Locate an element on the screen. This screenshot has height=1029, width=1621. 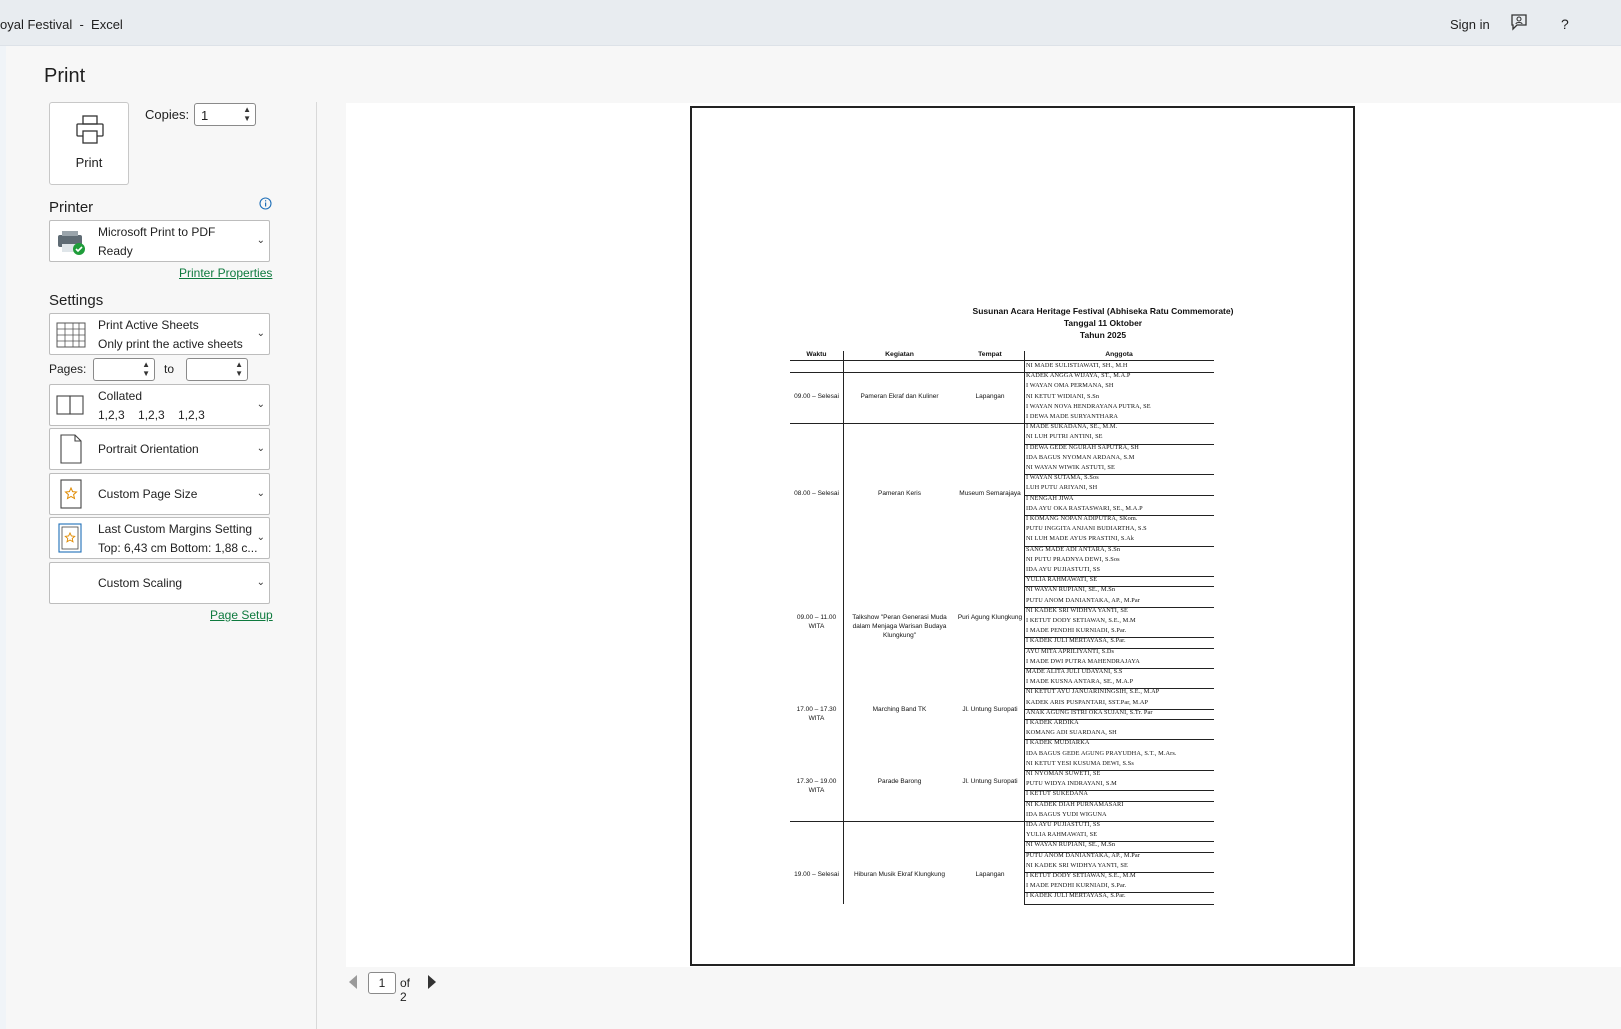
member-entry: I KADEK ARDIKA is located at coordinates (1052, 722).